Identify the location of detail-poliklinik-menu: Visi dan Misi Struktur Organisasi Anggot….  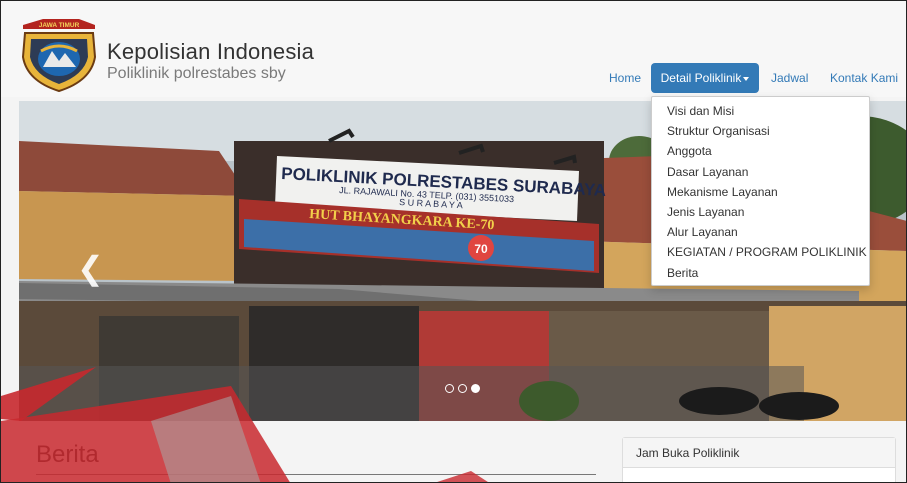
(760, 191).